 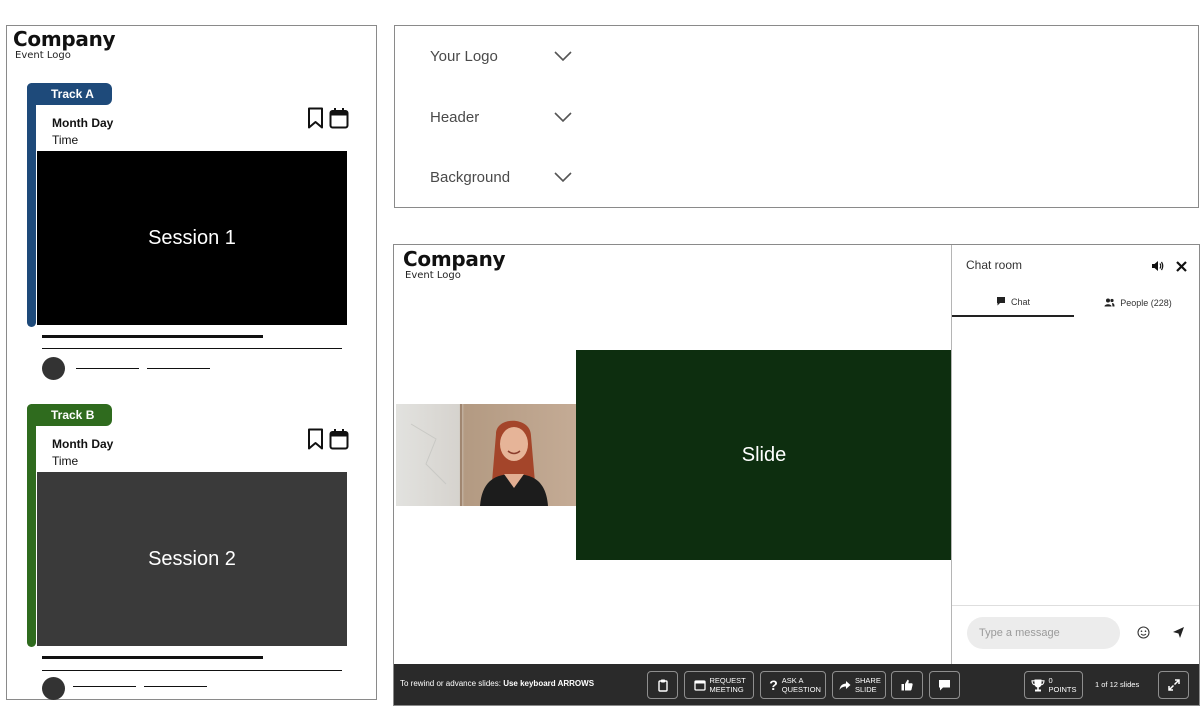 What do you see at coordinates (1043, 633) in the screenshot?
I see `chat-message-input` at bounding box center [1043, 633].